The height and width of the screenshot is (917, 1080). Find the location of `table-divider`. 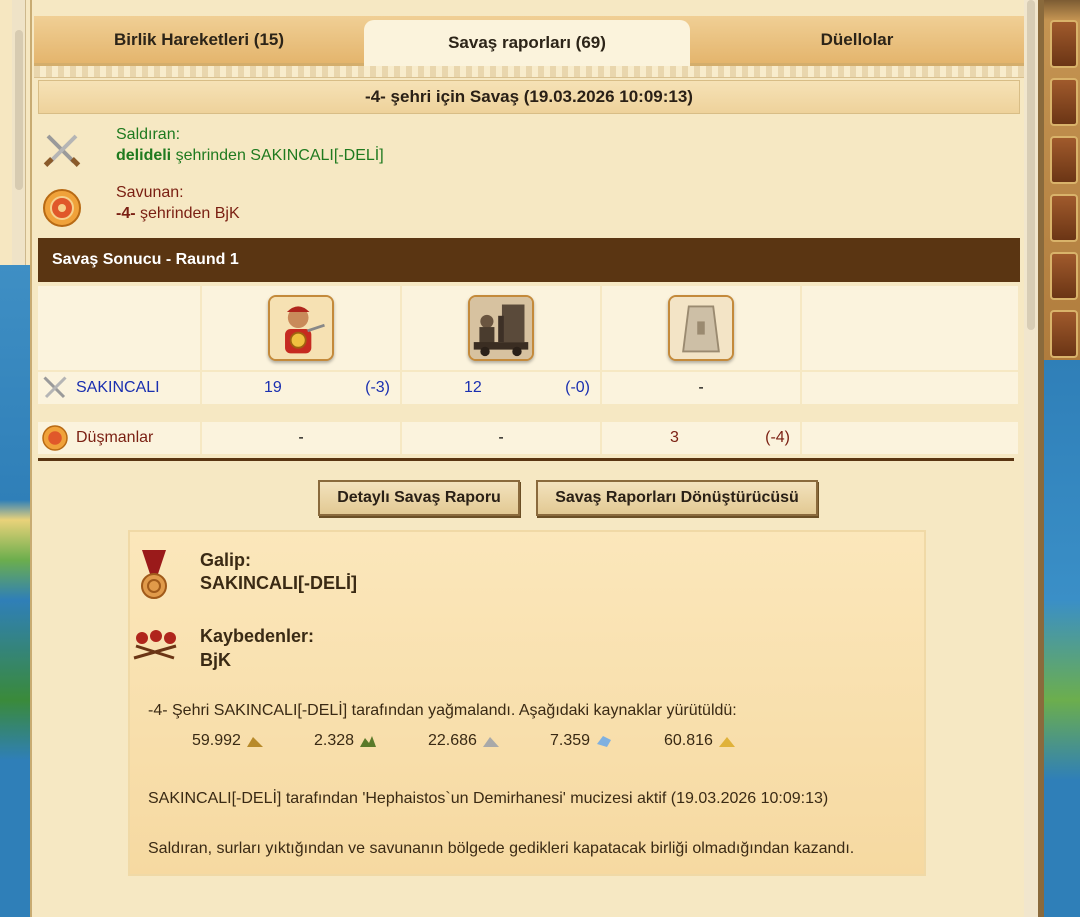

table-divider is located at coordinates (526, 459).